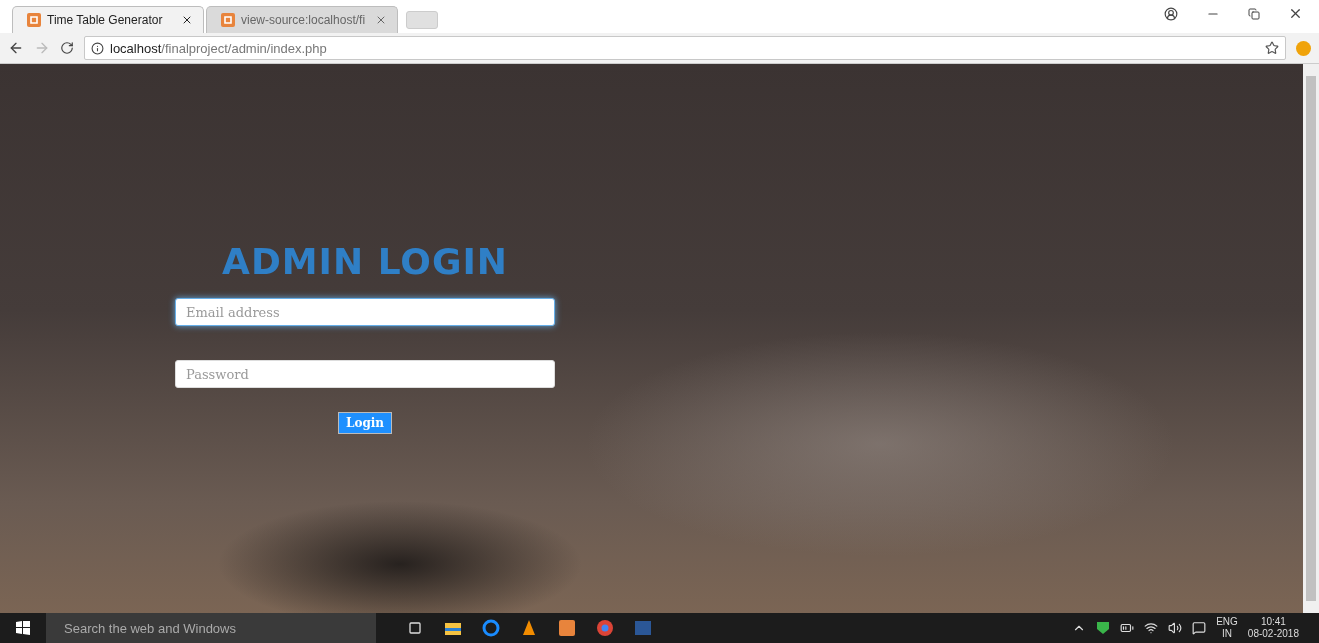  Describe the element at coordinates (23, 628) in the screenshot. I see `windows-logo-icon` at that location.